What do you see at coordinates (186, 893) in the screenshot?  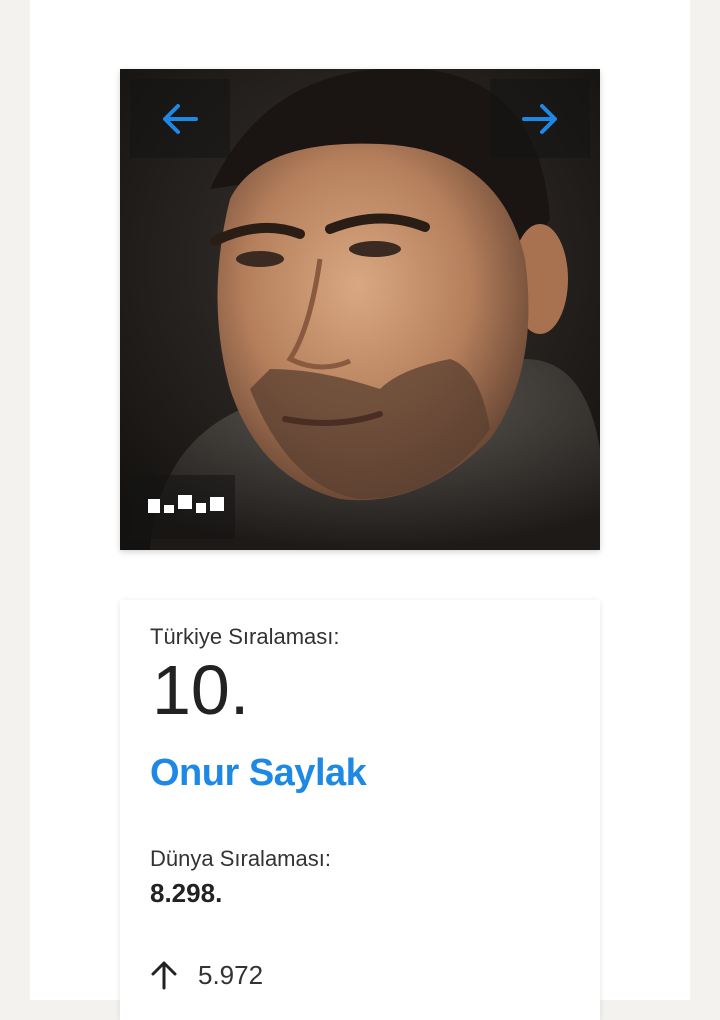 I see `world-rank-value: 8.298.` at bounding box center [186, 893].